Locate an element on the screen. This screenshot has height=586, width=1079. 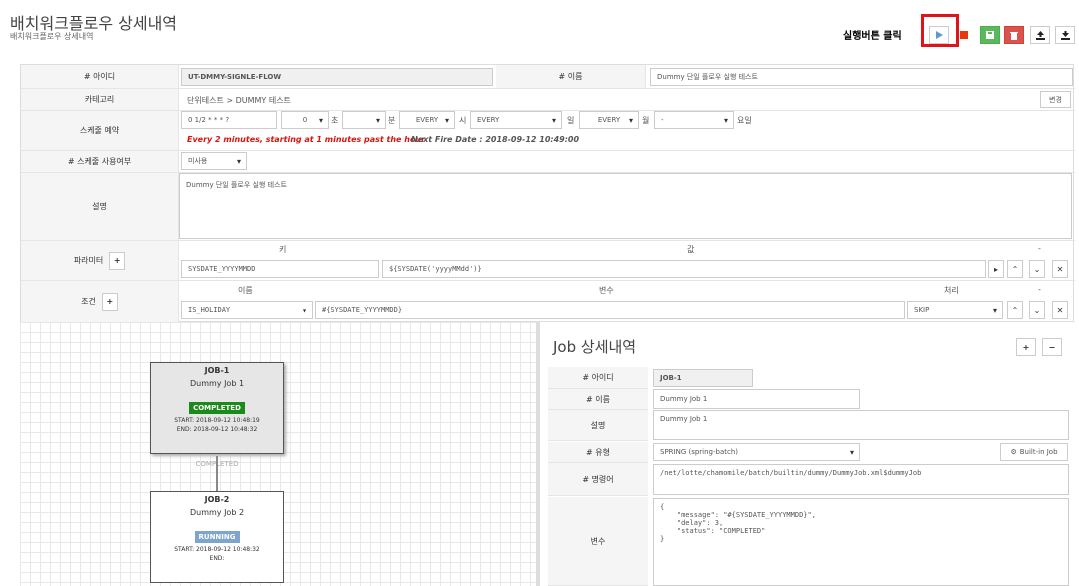
parameters-label: 파라미터 + is located at coordinates (100, 260).